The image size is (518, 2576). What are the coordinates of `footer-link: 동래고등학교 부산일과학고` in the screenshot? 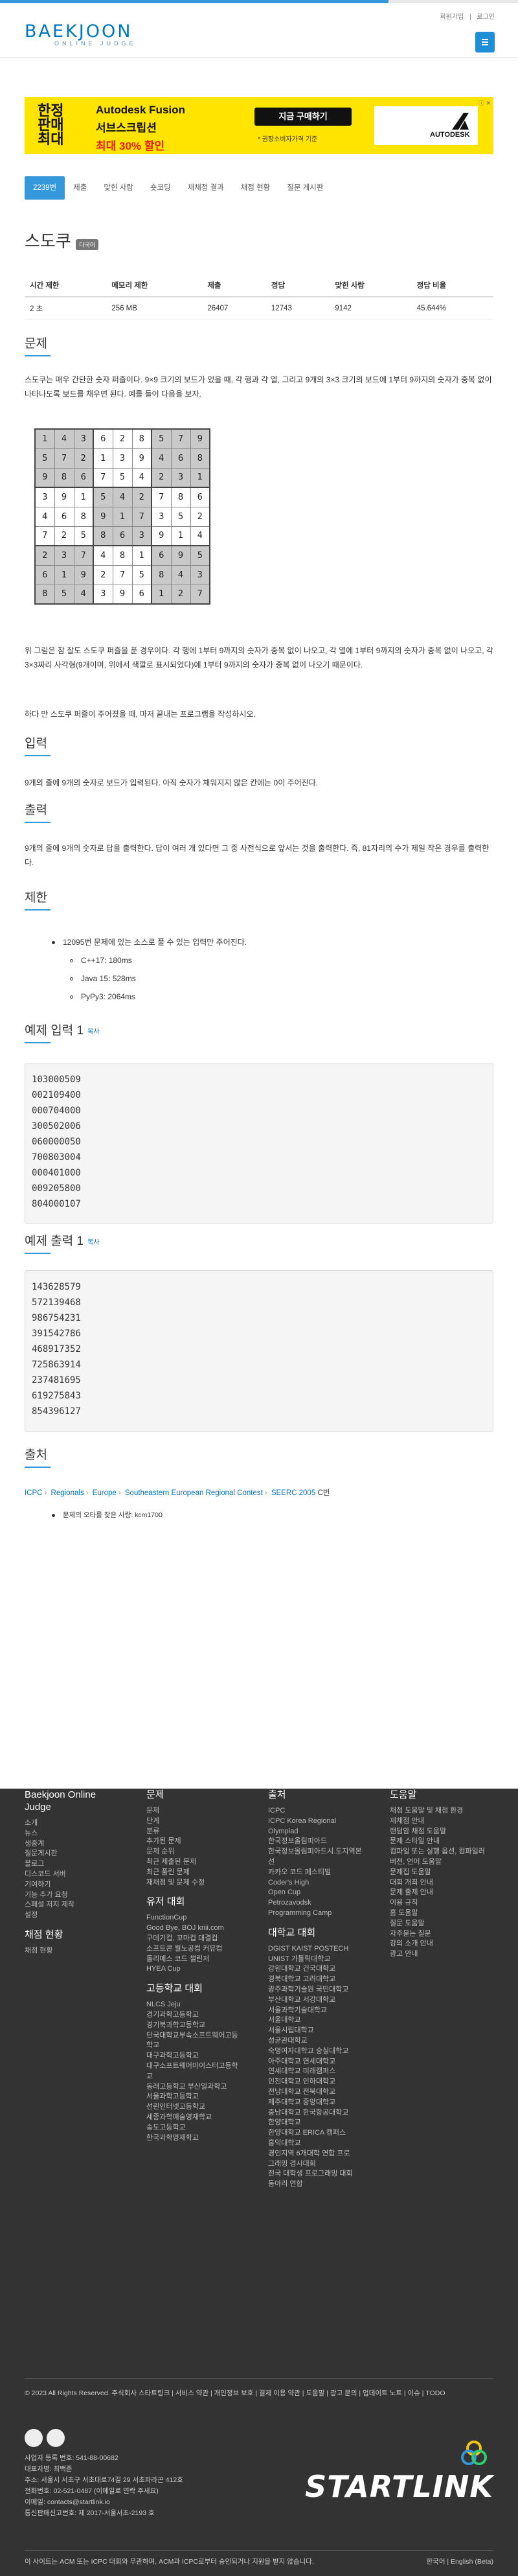 It's located at (194, 2088).